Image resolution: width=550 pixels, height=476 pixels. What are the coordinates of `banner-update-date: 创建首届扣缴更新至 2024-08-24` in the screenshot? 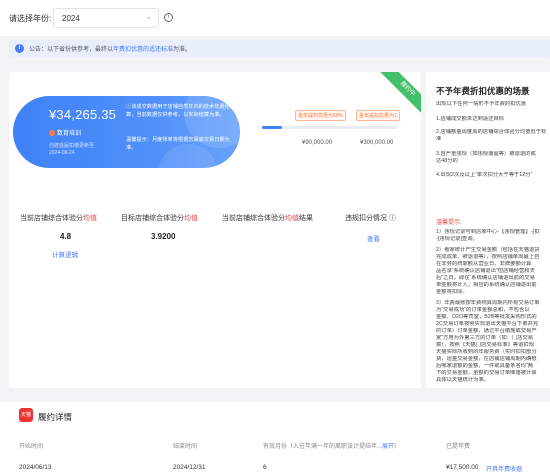 It's located at (72, 149).